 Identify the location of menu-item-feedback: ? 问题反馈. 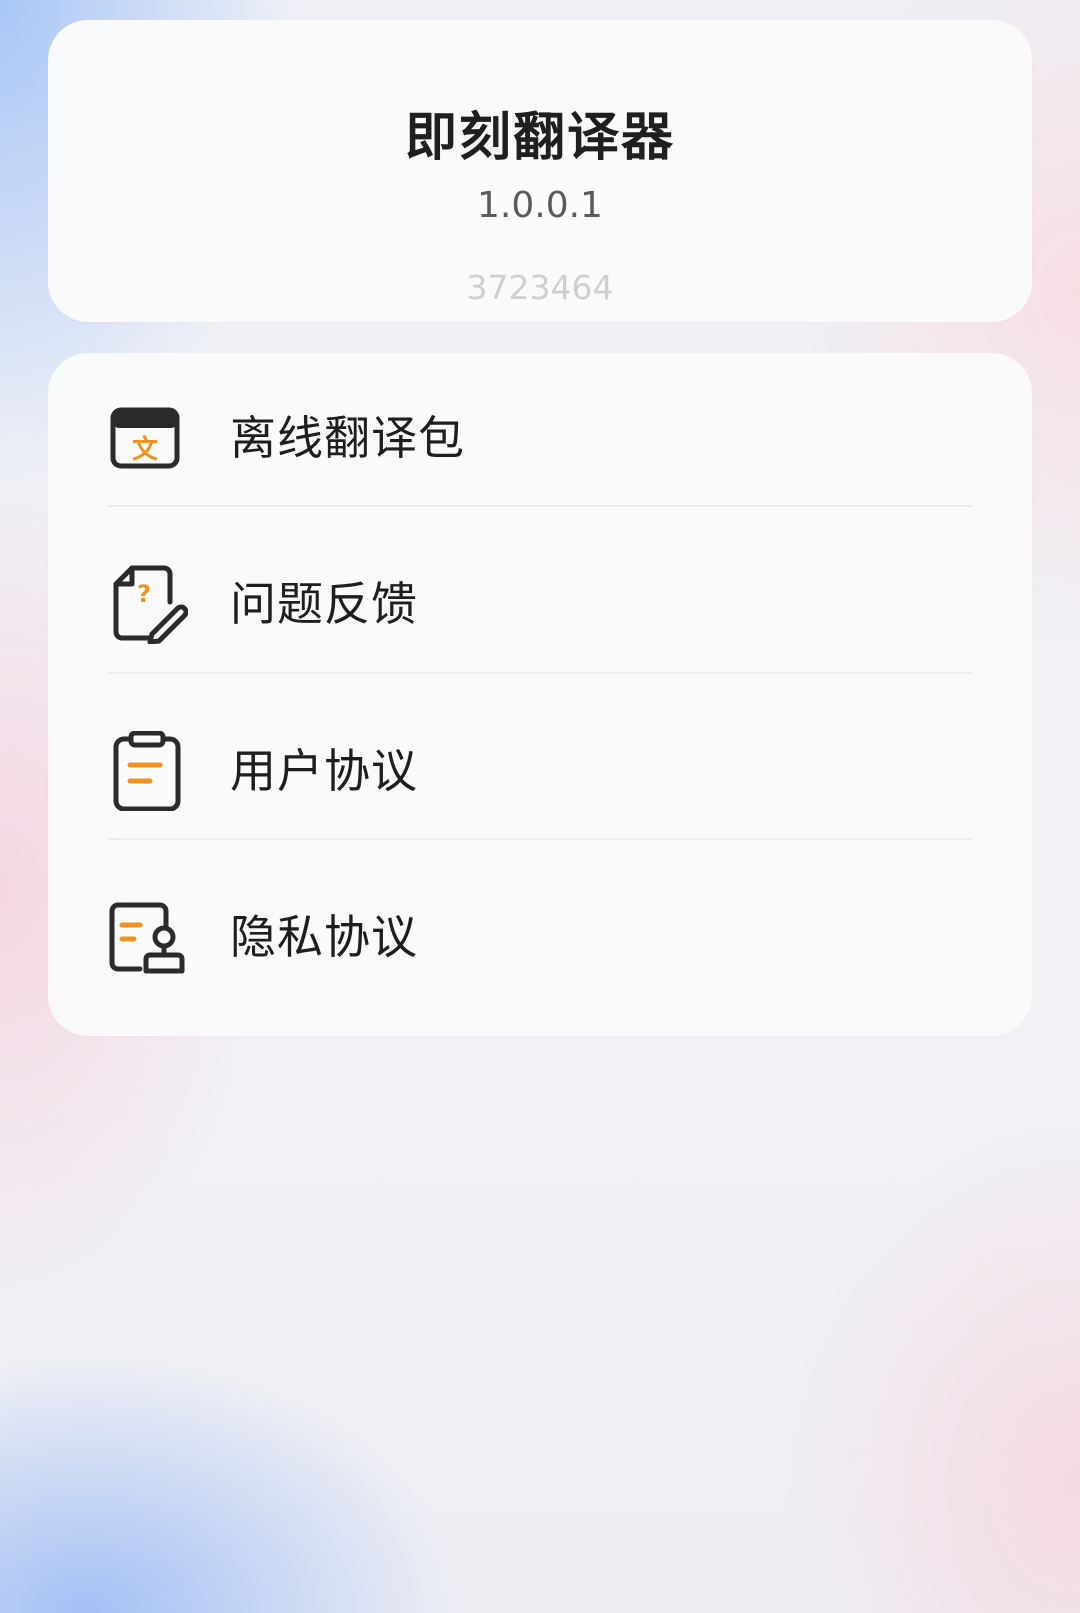
(540, 604).